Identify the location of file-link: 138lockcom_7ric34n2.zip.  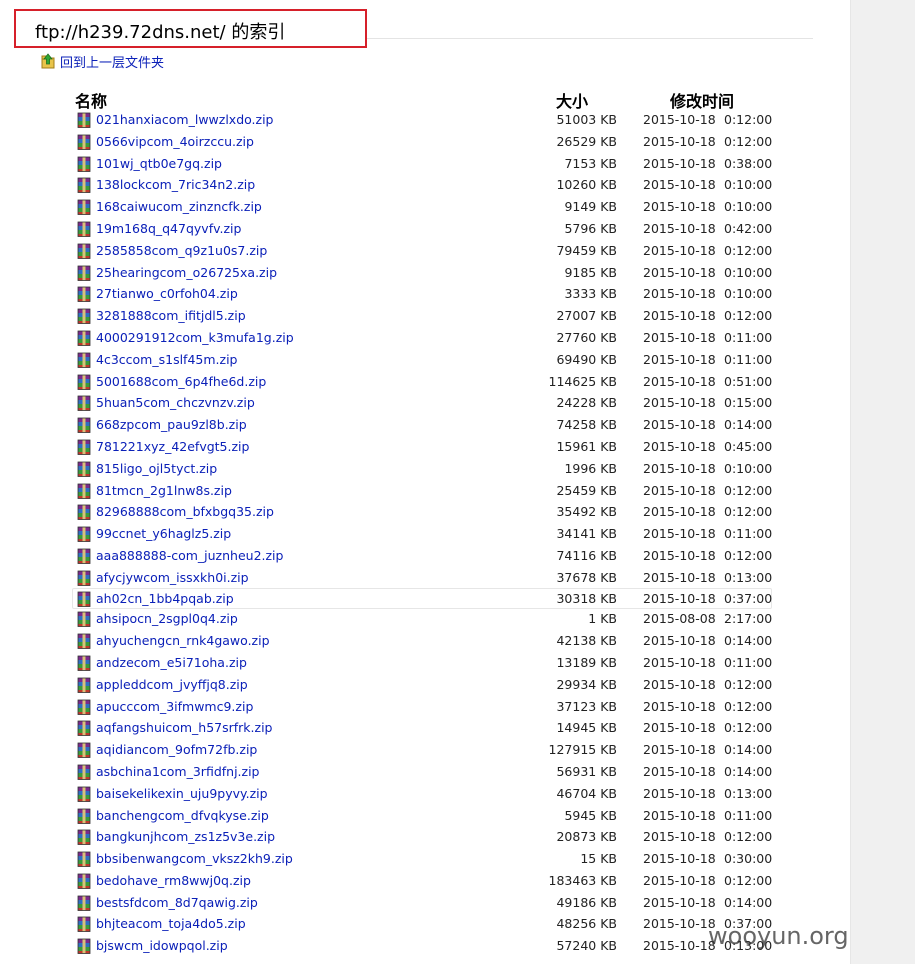
(175, 184).